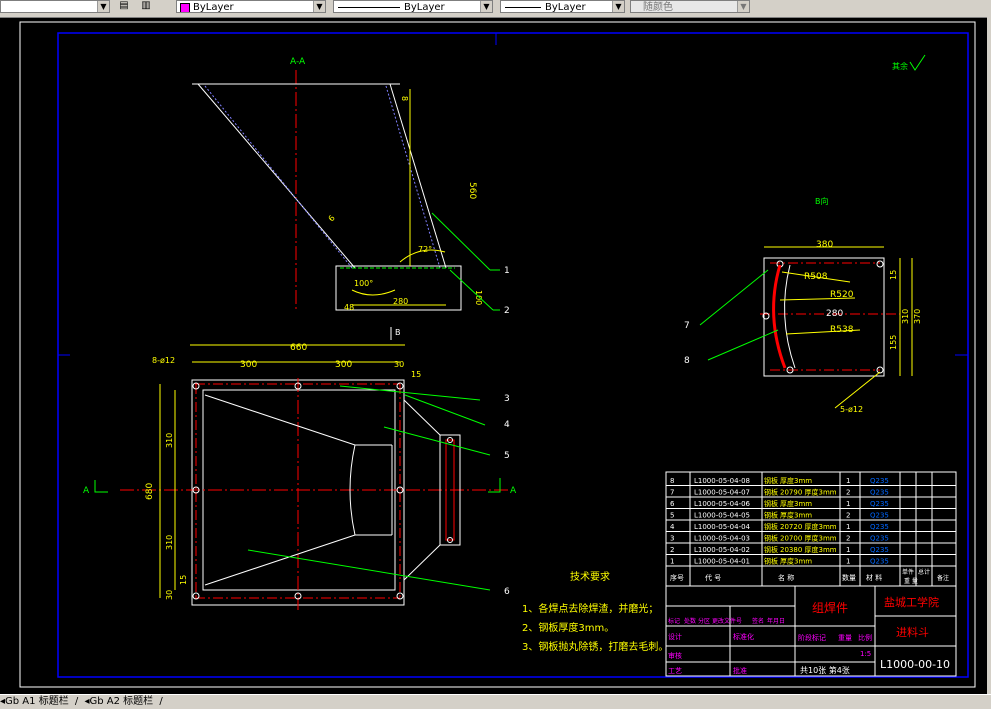 The image size is (991, 709). I want to click on dim-text: 300, so click(248, 365).